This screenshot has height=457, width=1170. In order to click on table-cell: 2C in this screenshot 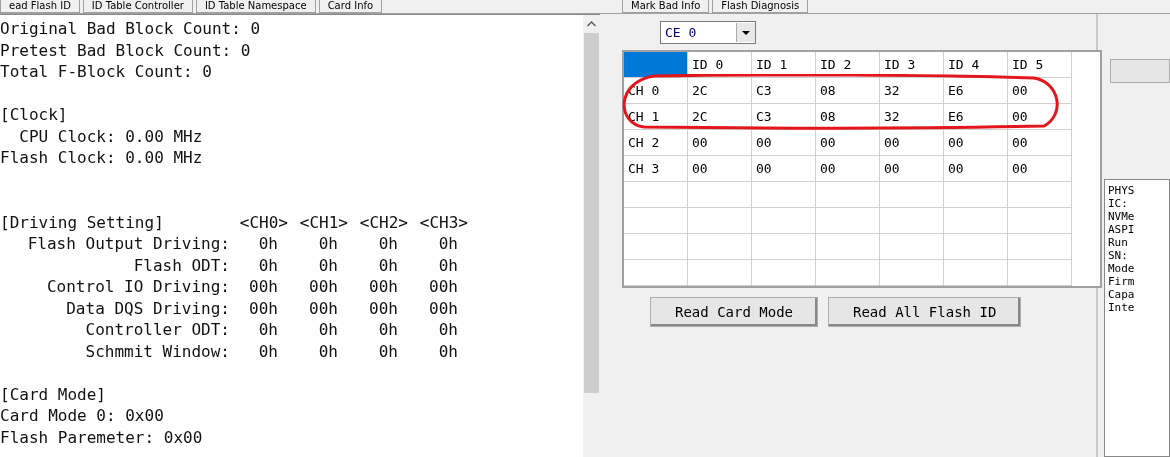, I will do `click(720, 91)`.